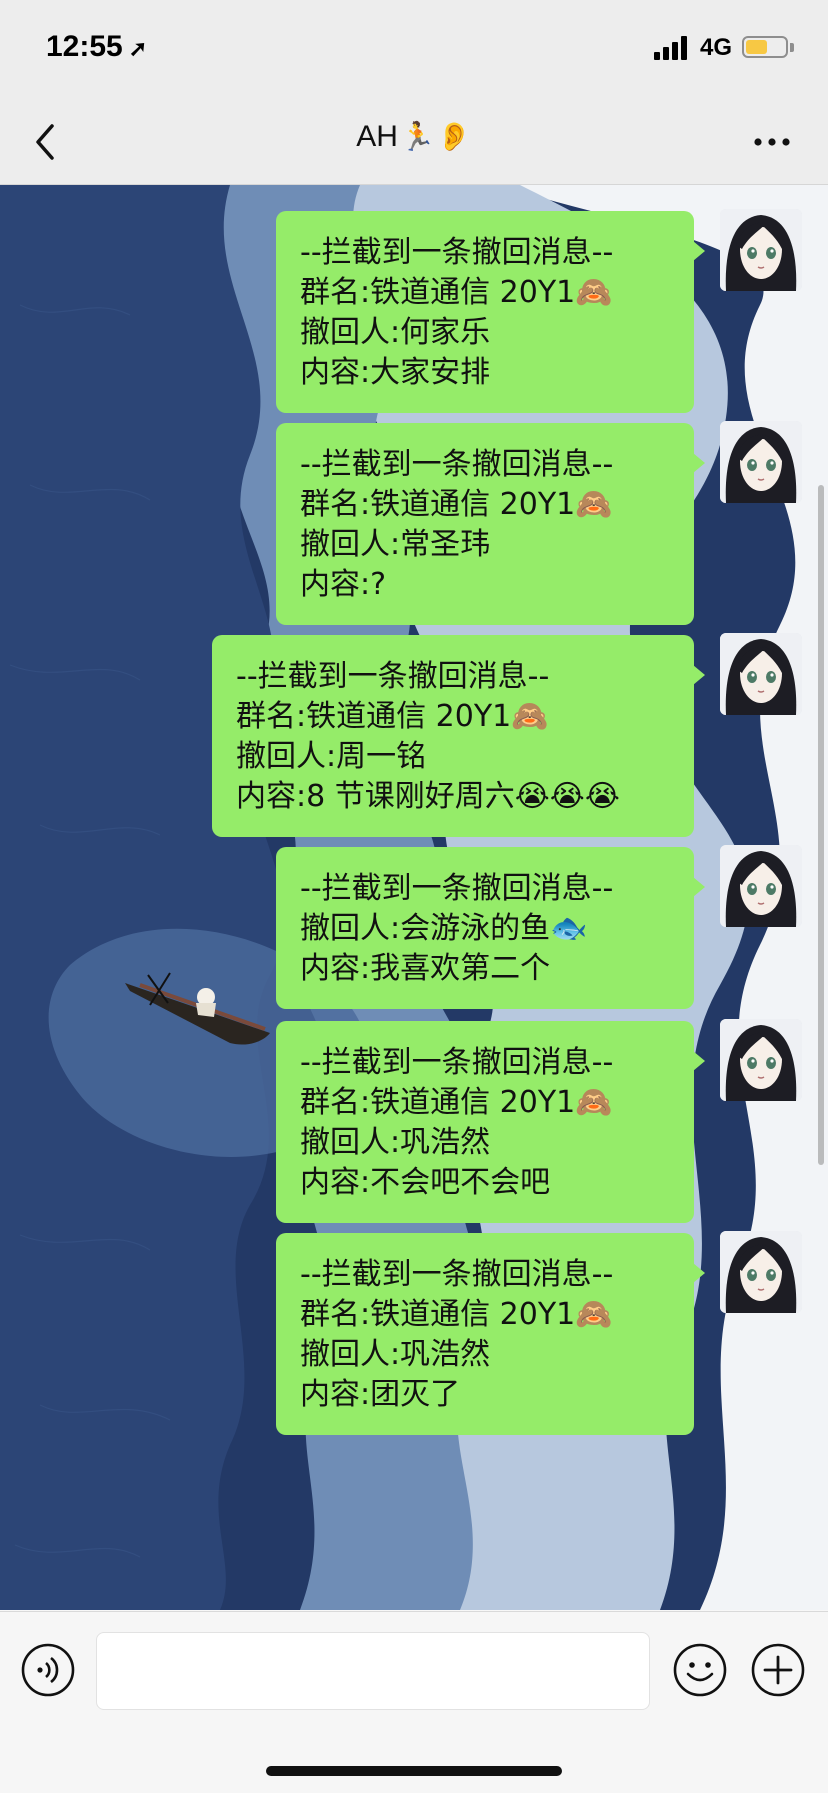 This screenshot has height=1793, width=828. Describe the element at coordinates (672, 48) in the screenshot. I see `signal-icon` at that location.